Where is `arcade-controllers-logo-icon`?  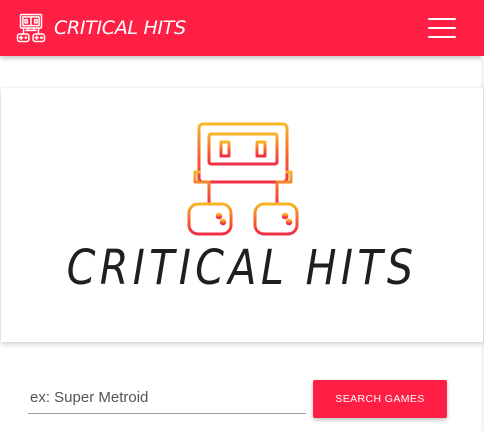 arcade-controllers-logo-icon is located at coordinates (243, 180).